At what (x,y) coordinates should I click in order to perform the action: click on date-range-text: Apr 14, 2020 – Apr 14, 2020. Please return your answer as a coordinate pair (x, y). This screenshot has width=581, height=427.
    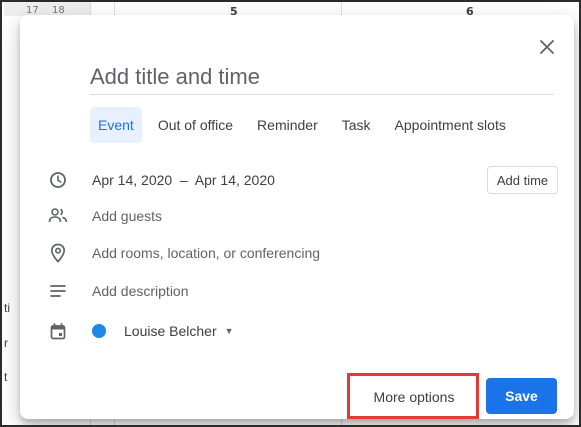
    Looking at the image, I should click on (183, 180).